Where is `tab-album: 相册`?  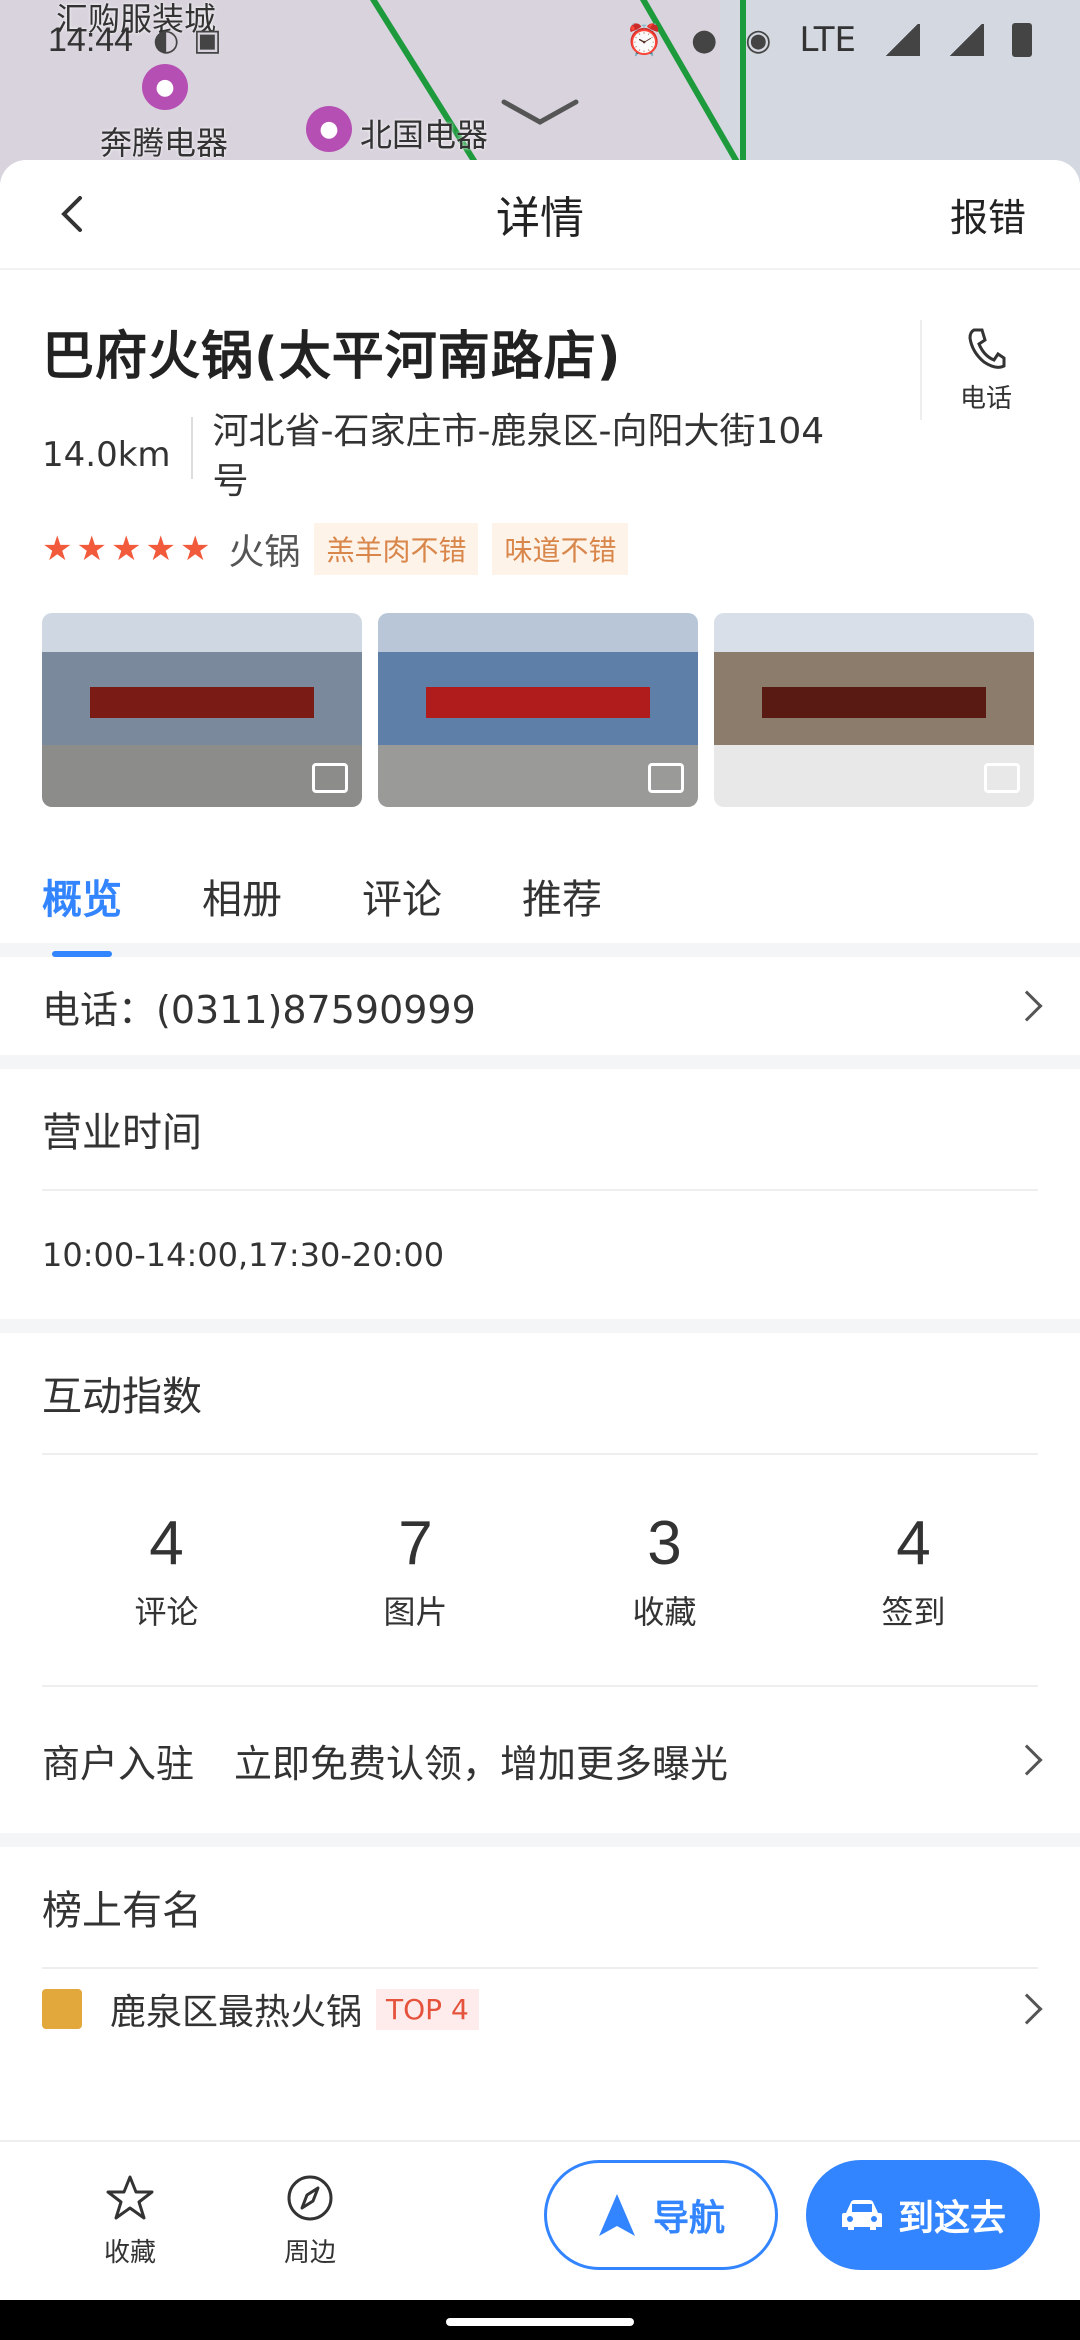
tab-album: 相册 is located at coordinates (242, 895).